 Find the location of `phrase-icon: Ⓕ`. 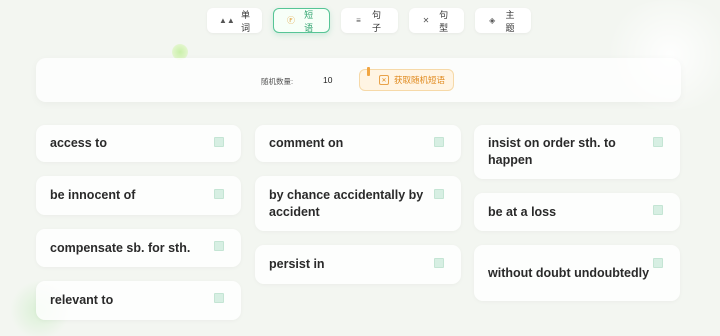

phrase-icon: Ⓕ is located at coordinates (291, 20).